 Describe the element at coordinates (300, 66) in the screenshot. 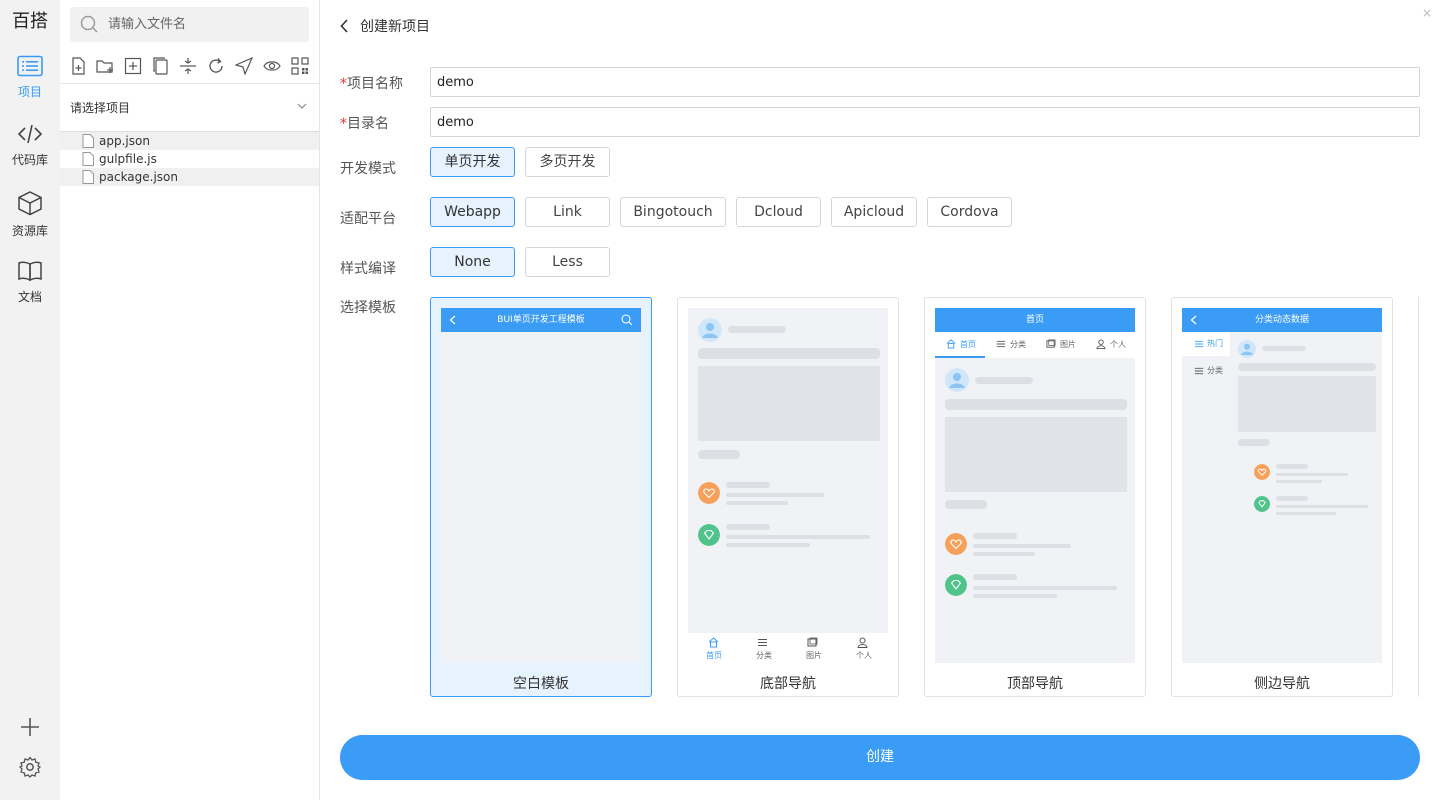

I see `qrcode-icon` at that location.